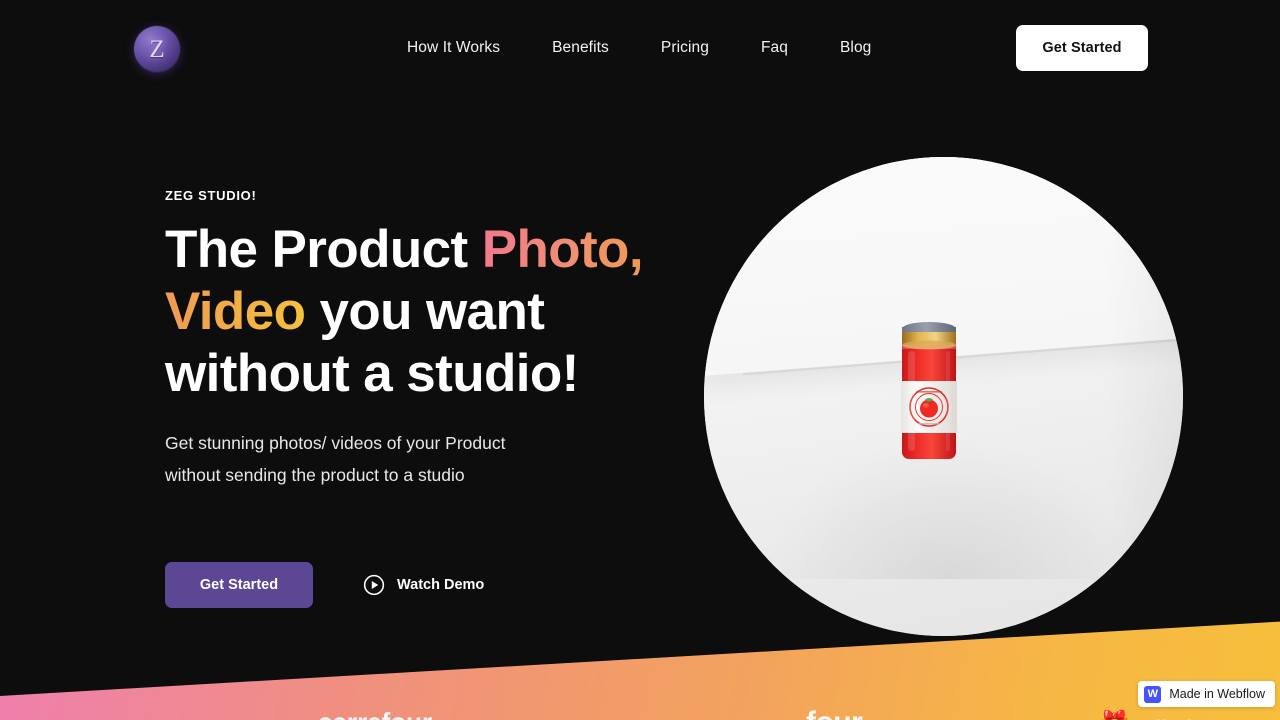  I want to click on watch-demo-button: Watch Demo, so click(423, 585).